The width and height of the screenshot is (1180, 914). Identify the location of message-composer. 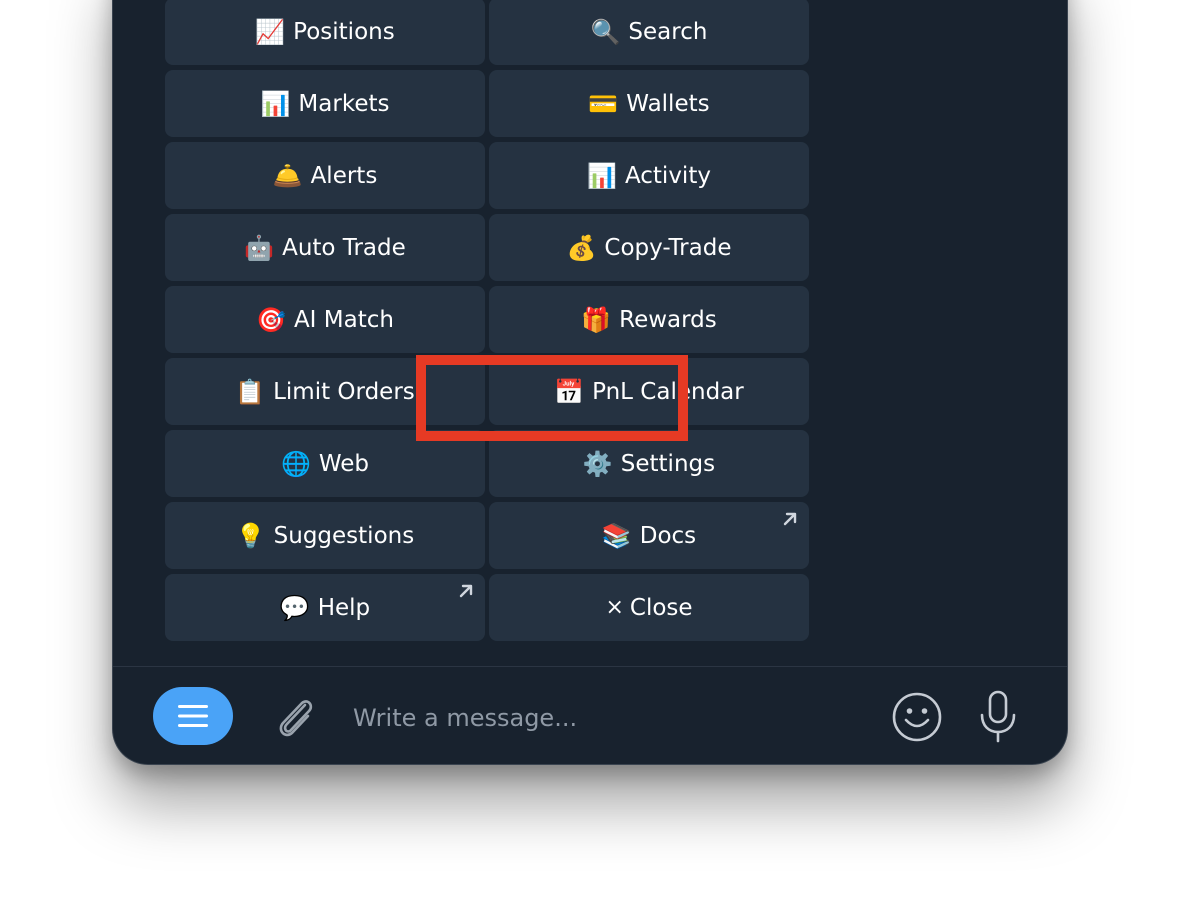
(590, 715).